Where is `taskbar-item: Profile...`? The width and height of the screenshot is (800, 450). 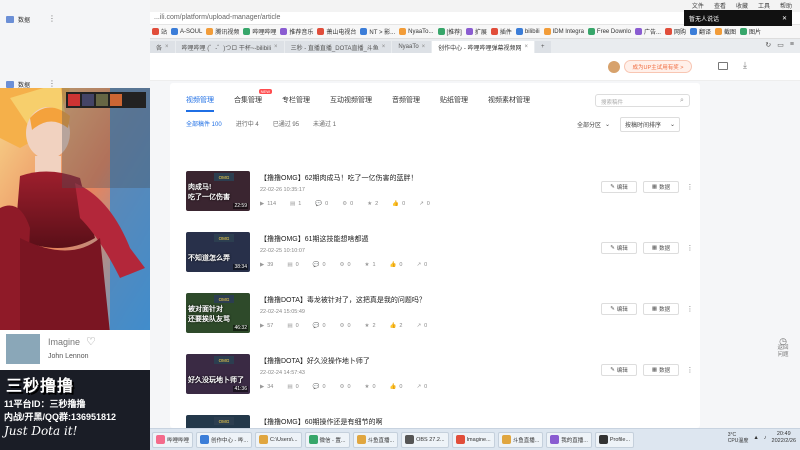
taskbar-item: Profile... is located at coordinates (614, 439).